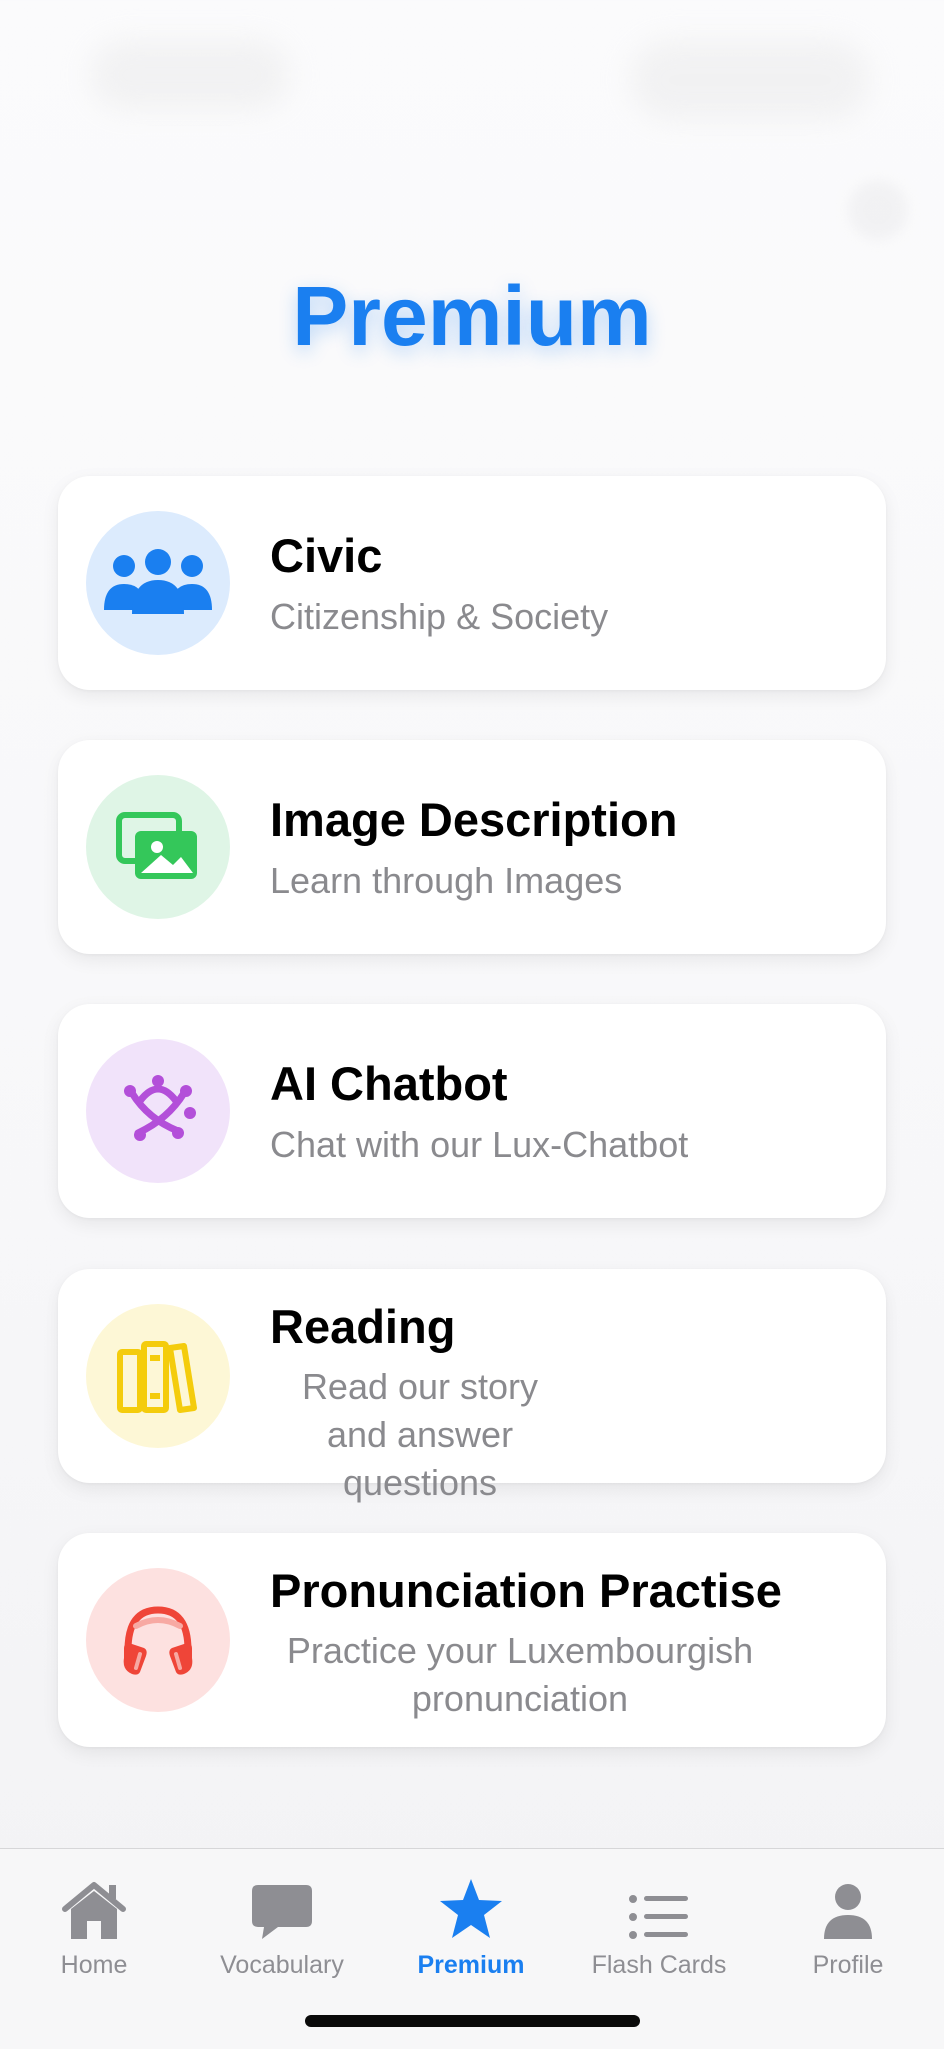 This screenshot has height=2049, width=944. Describe the element at coordinates (472, 2021) in the screenshot. I see `home-indicator` at that location.